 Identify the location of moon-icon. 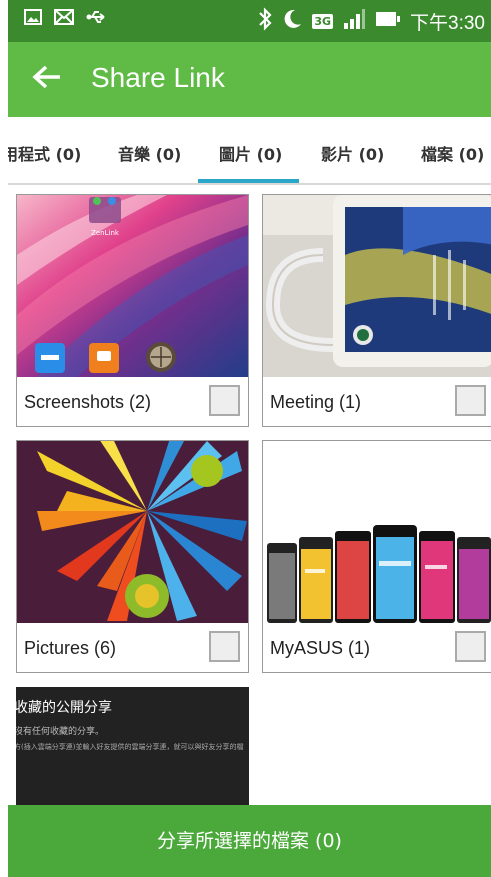
(292, 21).